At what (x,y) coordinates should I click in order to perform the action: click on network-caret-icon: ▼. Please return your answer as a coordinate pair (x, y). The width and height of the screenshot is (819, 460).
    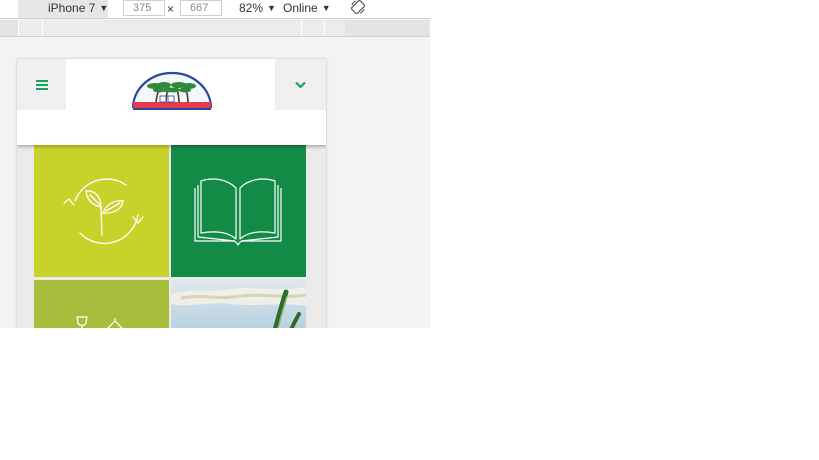
    Looking at the image, I should click on (326, 8).